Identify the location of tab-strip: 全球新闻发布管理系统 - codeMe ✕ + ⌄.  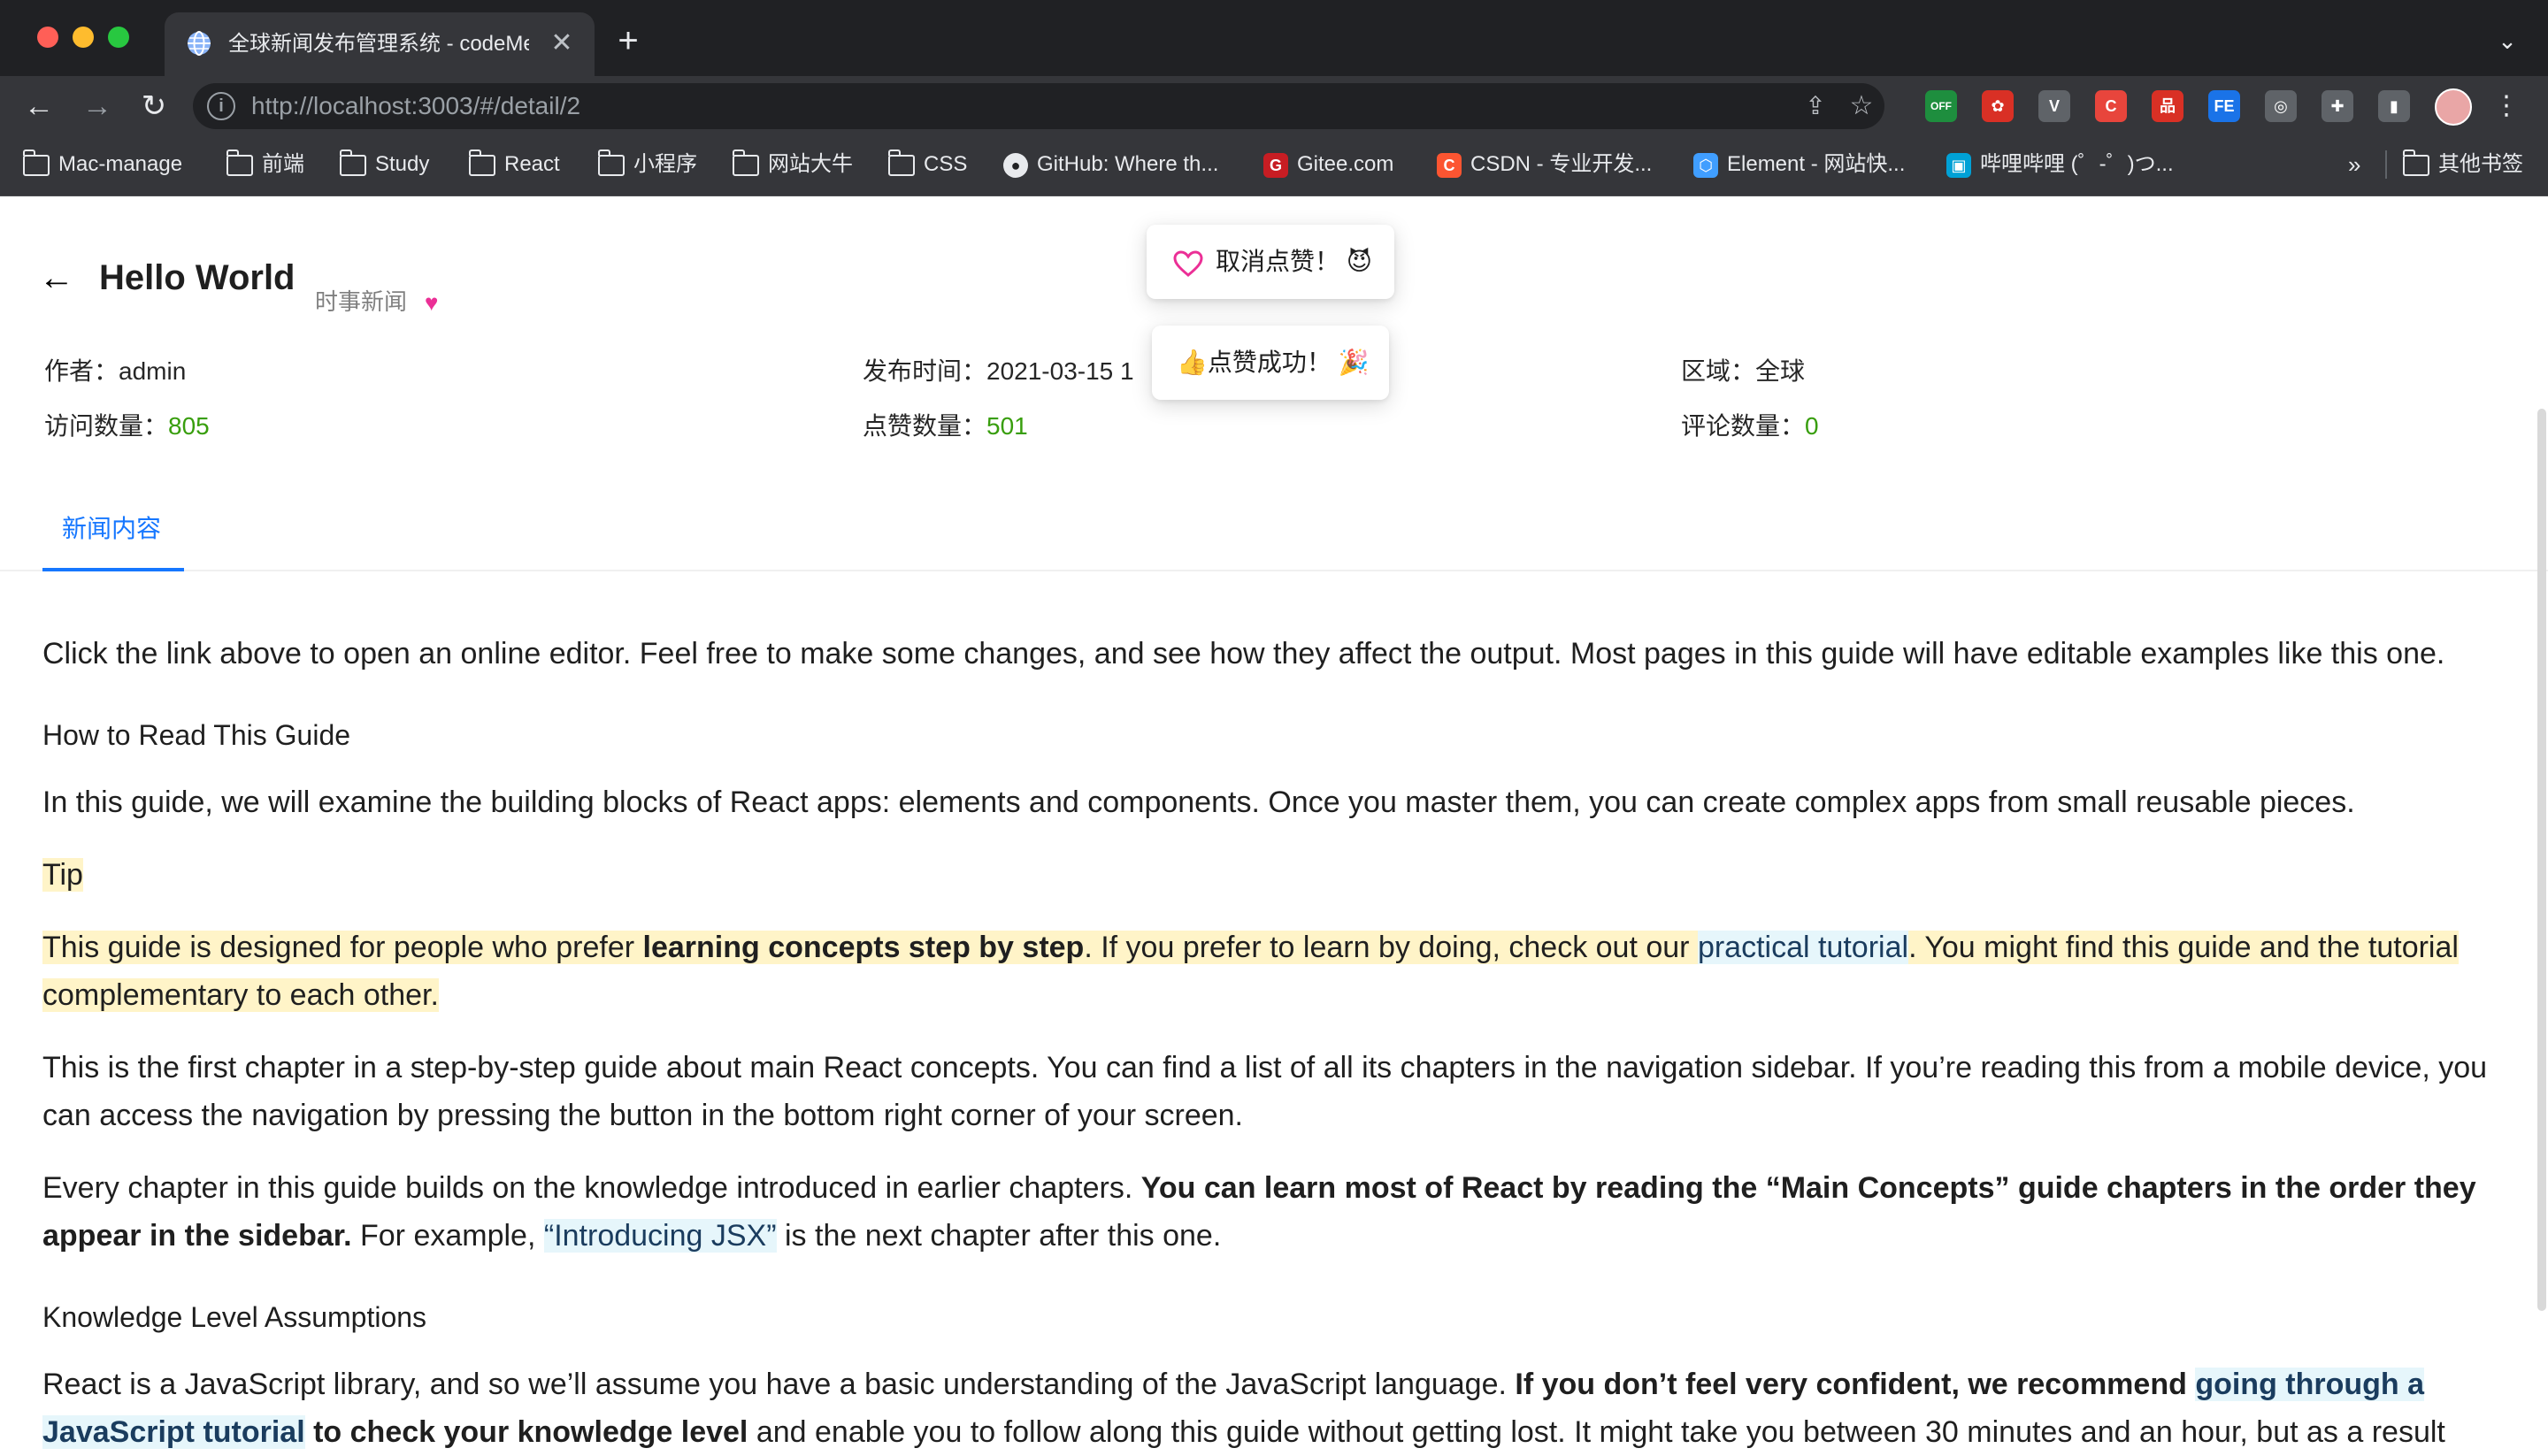
(1274, 38).